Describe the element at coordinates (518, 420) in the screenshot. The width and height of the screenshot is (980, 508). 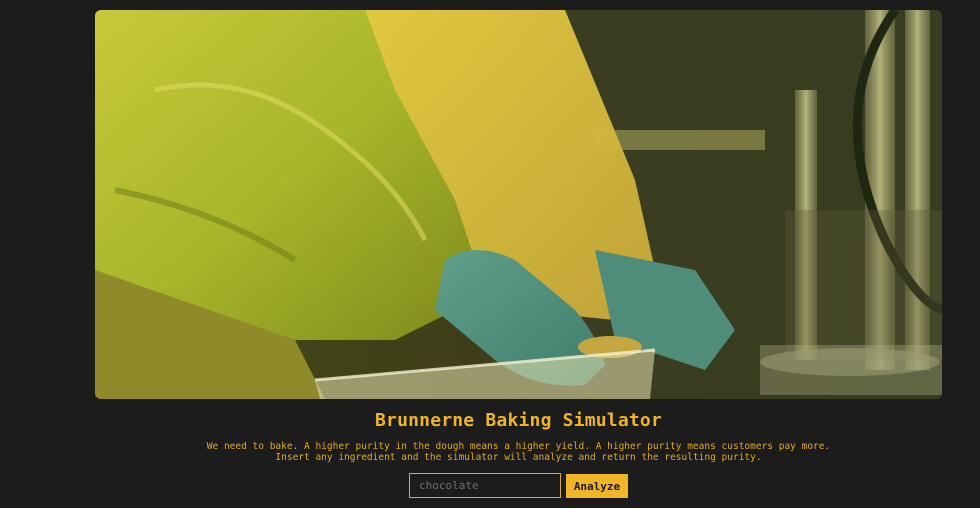
I see `page-title: Brunnerne Baking Simulator` at that location.